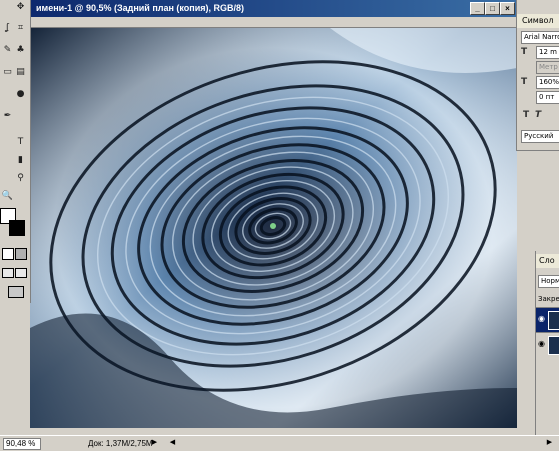 The width and height of the screenshot is (559, 451). I want to click on type-tool-icon: T, so click(20, 142).